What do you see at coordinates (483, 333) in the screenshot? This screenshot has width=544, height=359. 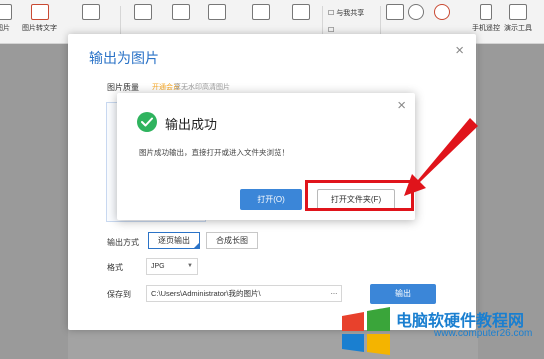 I see `watermark-url-text: www.computer26.com` at bounding box center [483, 333].